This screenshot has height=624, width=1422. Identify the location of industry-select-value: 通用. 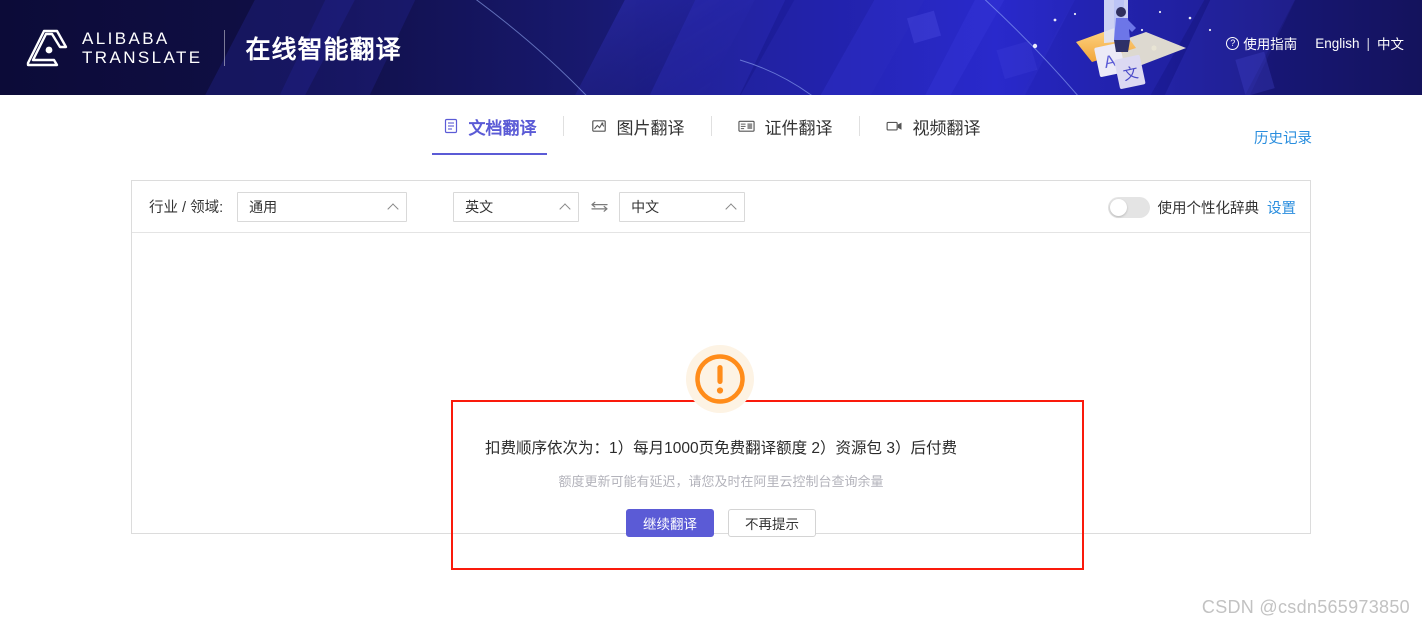
(263, 206).